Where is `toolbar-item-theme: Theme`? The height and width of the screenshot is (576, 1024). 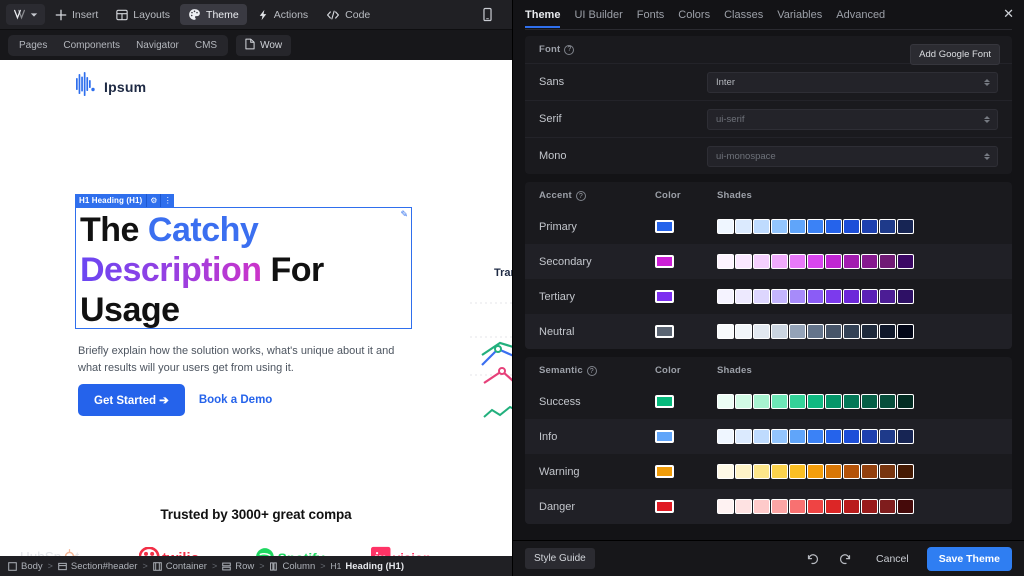 toolbar-item-theme: Theme is located at coordinates (213, 14).